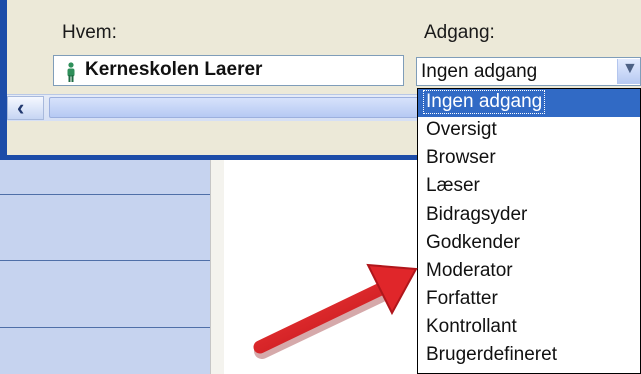 This screenshot has height=374, width=641. What do you see at coordinates (529, 328) in the screenshot?
I see `dropdown-option-kontrollant: Kontrollant` at bounding box center [529, 328].